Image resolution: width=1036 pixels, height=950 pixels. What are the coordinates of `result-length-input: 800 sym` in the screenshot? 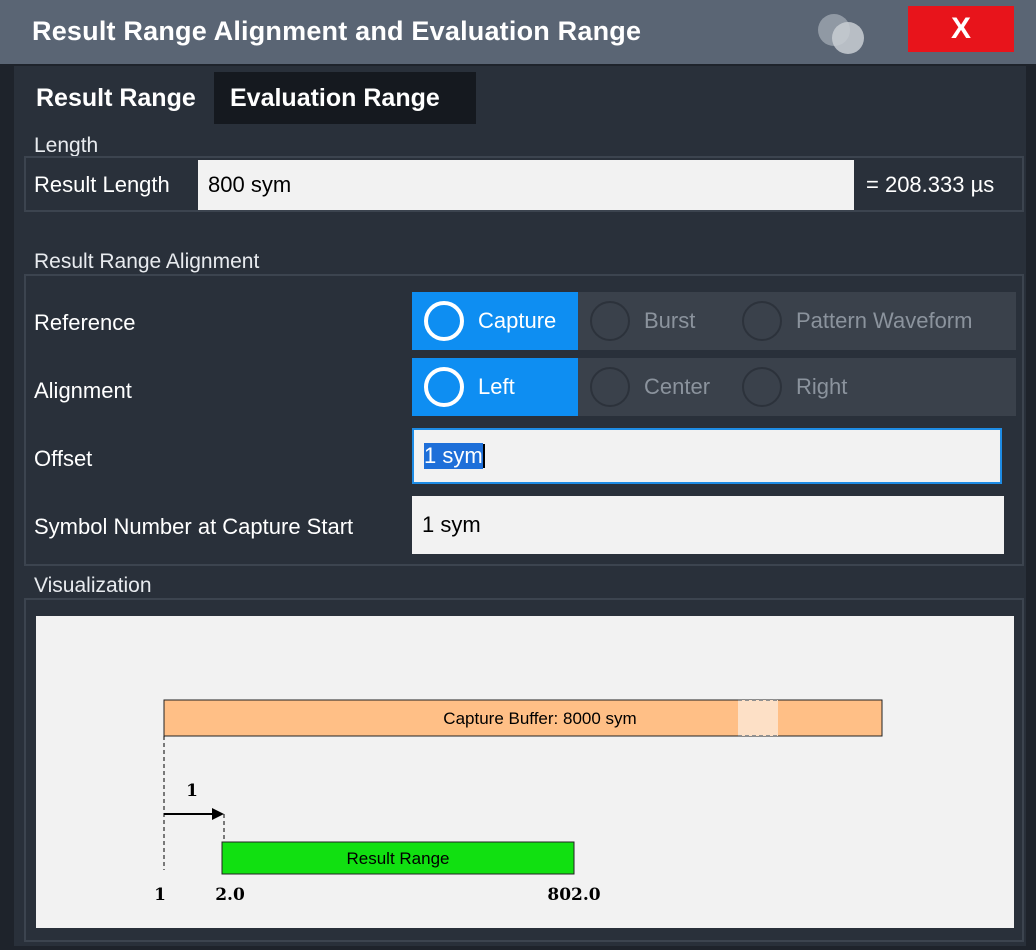 It's located at (526, 185).